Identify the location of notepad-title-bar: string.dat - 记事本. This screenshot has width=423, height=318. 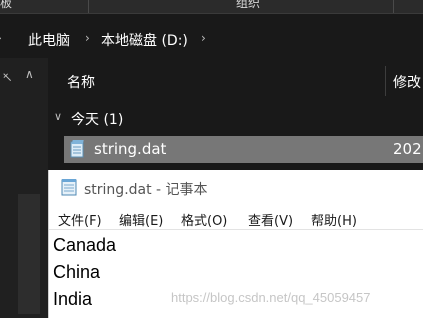
(236, 187).